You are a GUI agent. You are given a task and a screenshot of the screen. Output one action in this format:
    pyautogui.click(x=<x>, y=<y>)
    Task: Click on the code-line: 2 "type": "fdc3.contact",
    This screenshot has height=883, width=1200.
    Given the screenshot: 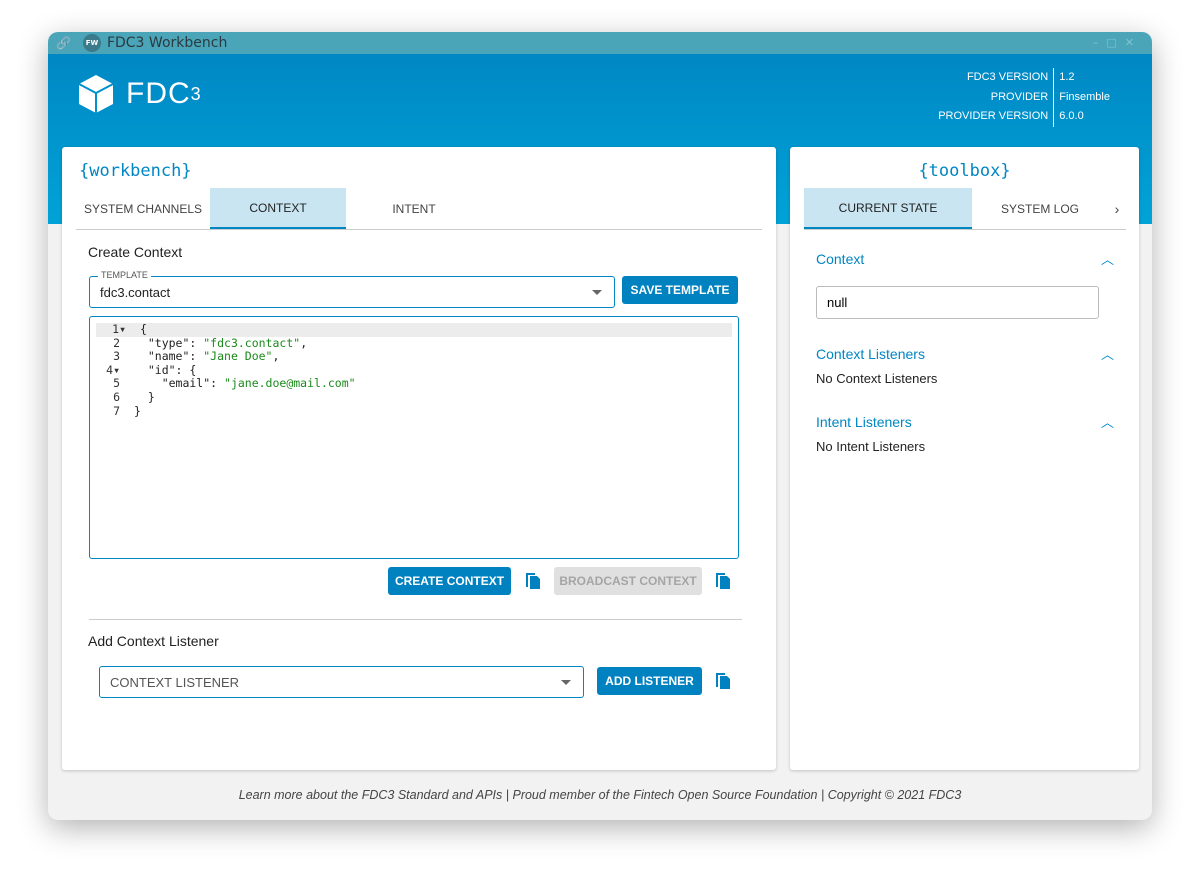 What is the action you would take?
    pyautogui.click(x=414, y=343)
    